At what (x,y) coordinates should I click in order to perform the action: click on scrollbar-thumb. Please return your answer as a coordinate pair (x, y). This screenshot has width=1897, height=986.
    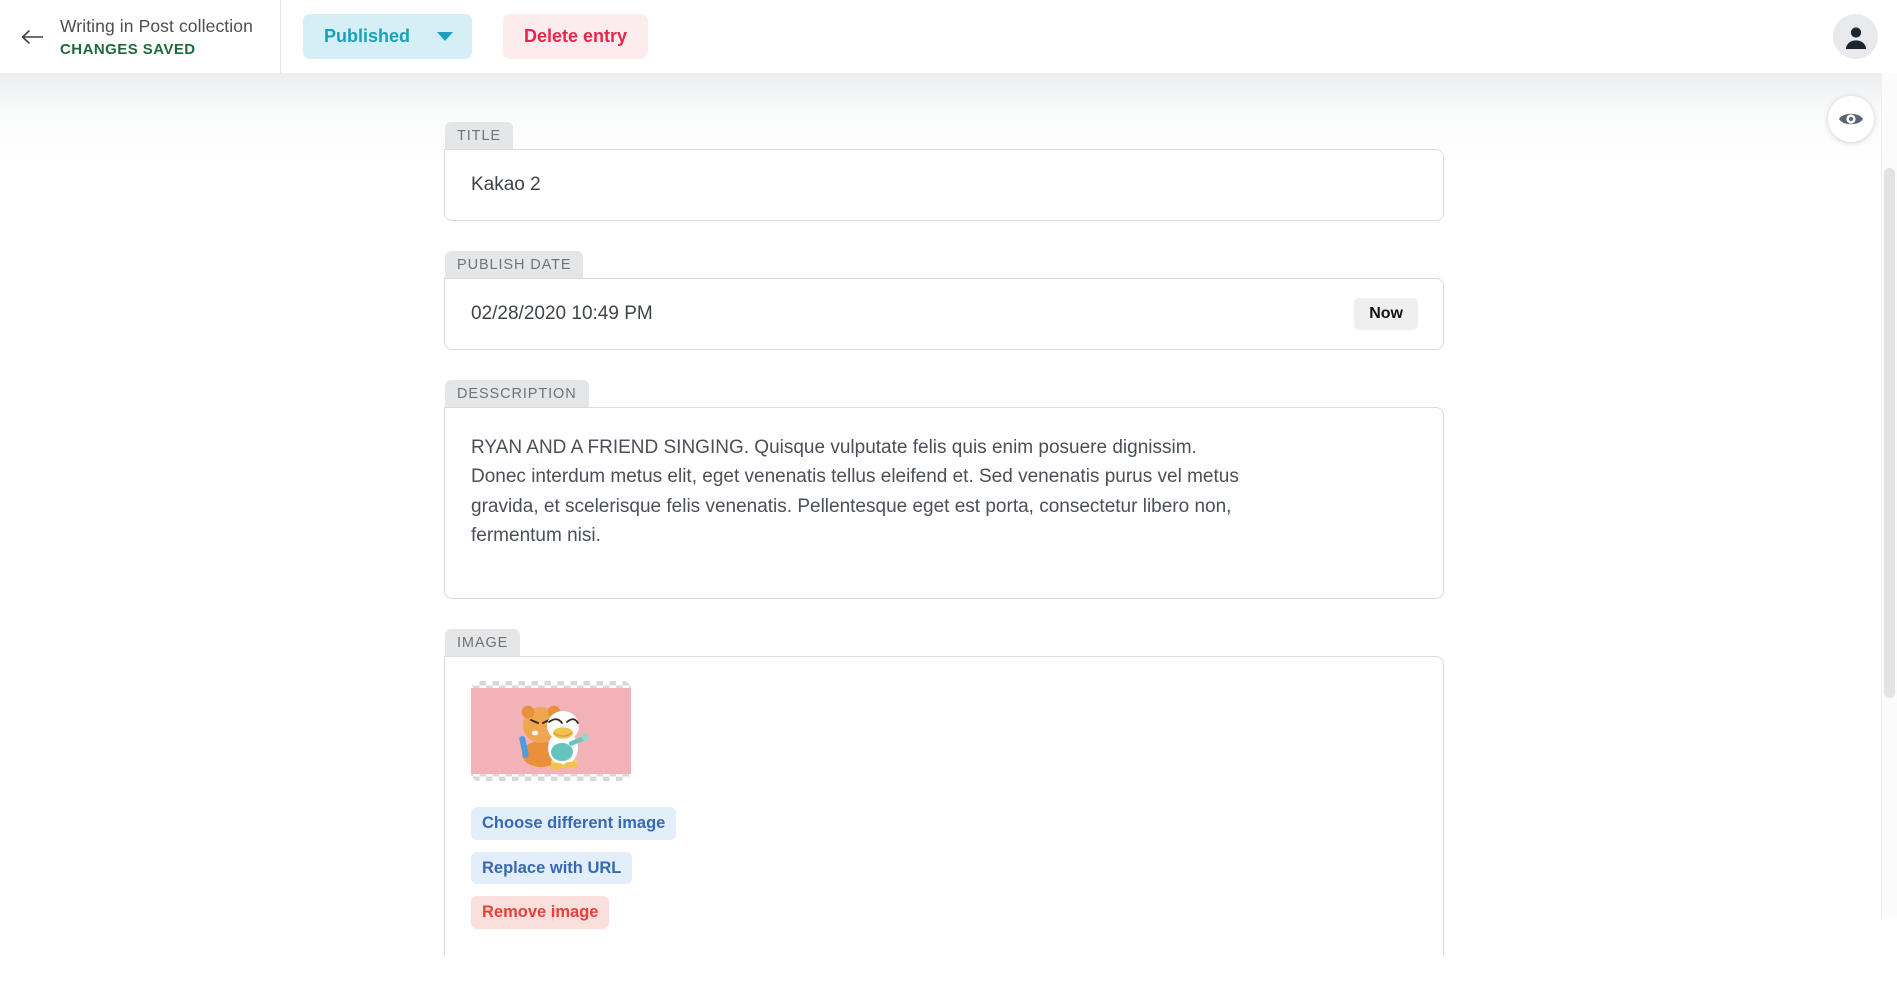
    Looking at the image, I should click on (1889, 433).